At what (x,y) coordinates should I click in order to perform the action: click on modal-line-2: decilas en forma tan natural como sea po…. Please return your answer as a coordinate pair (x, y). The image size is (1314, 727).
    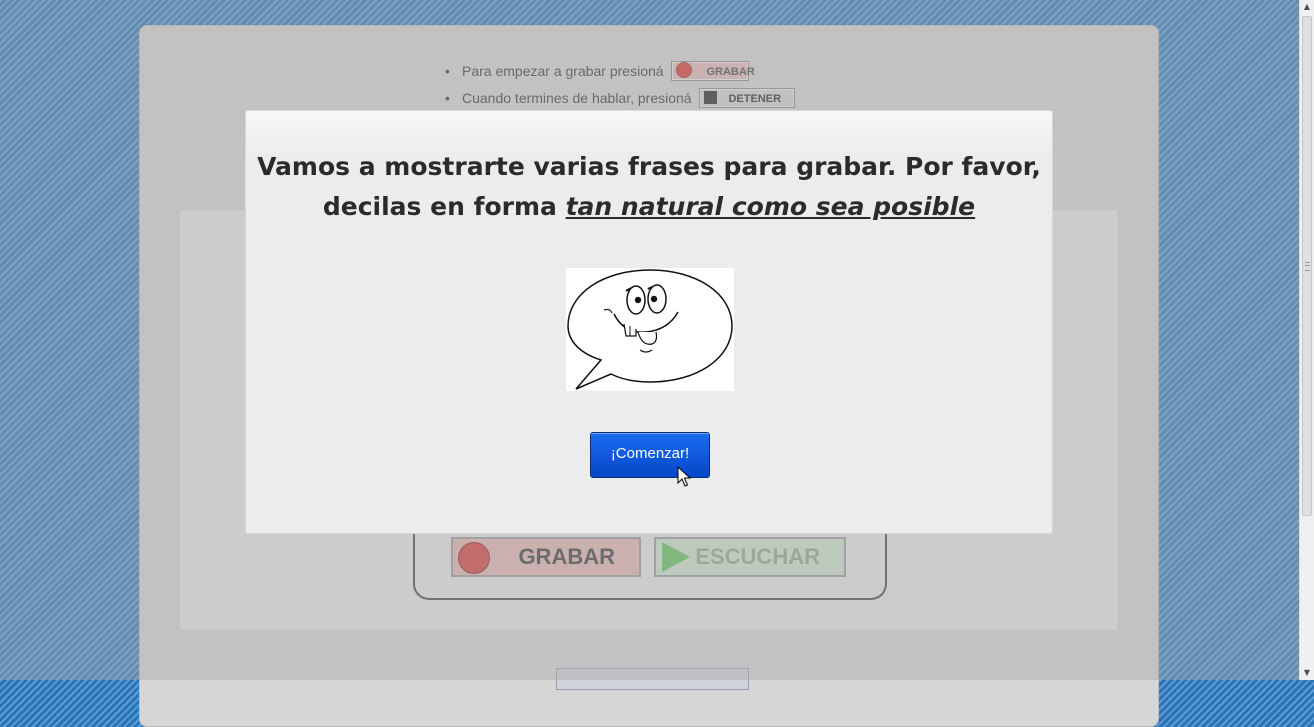
    Looking at the image, I should click on (649, 207).